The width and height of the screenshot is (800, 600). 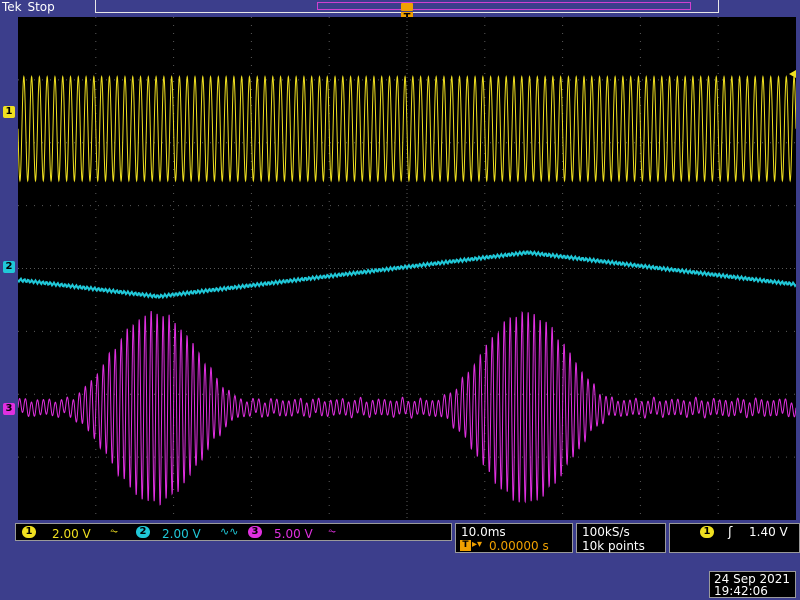 I want to click on ch1-scale: 2.00 V, so click(x=71, y=534).